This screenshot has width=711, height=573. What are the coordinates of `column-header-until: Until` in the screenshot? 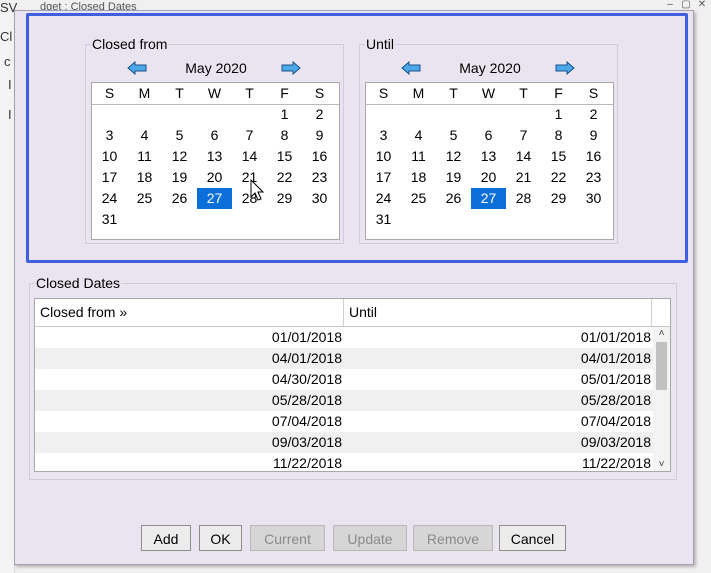 It's located at (498, 312).